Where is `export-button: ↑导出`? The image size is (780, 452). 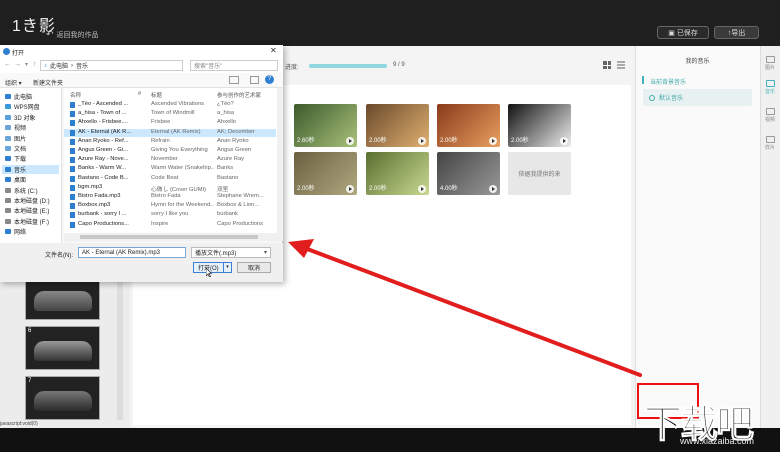 export-button: ↑导出 is located at coordinates (736, 32).